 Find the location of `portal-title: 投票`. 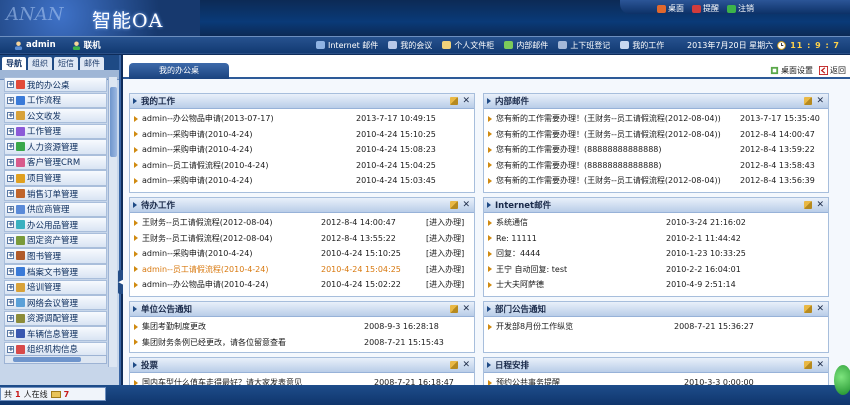

portal-title: 投票 is located at coordinates (295, 365).